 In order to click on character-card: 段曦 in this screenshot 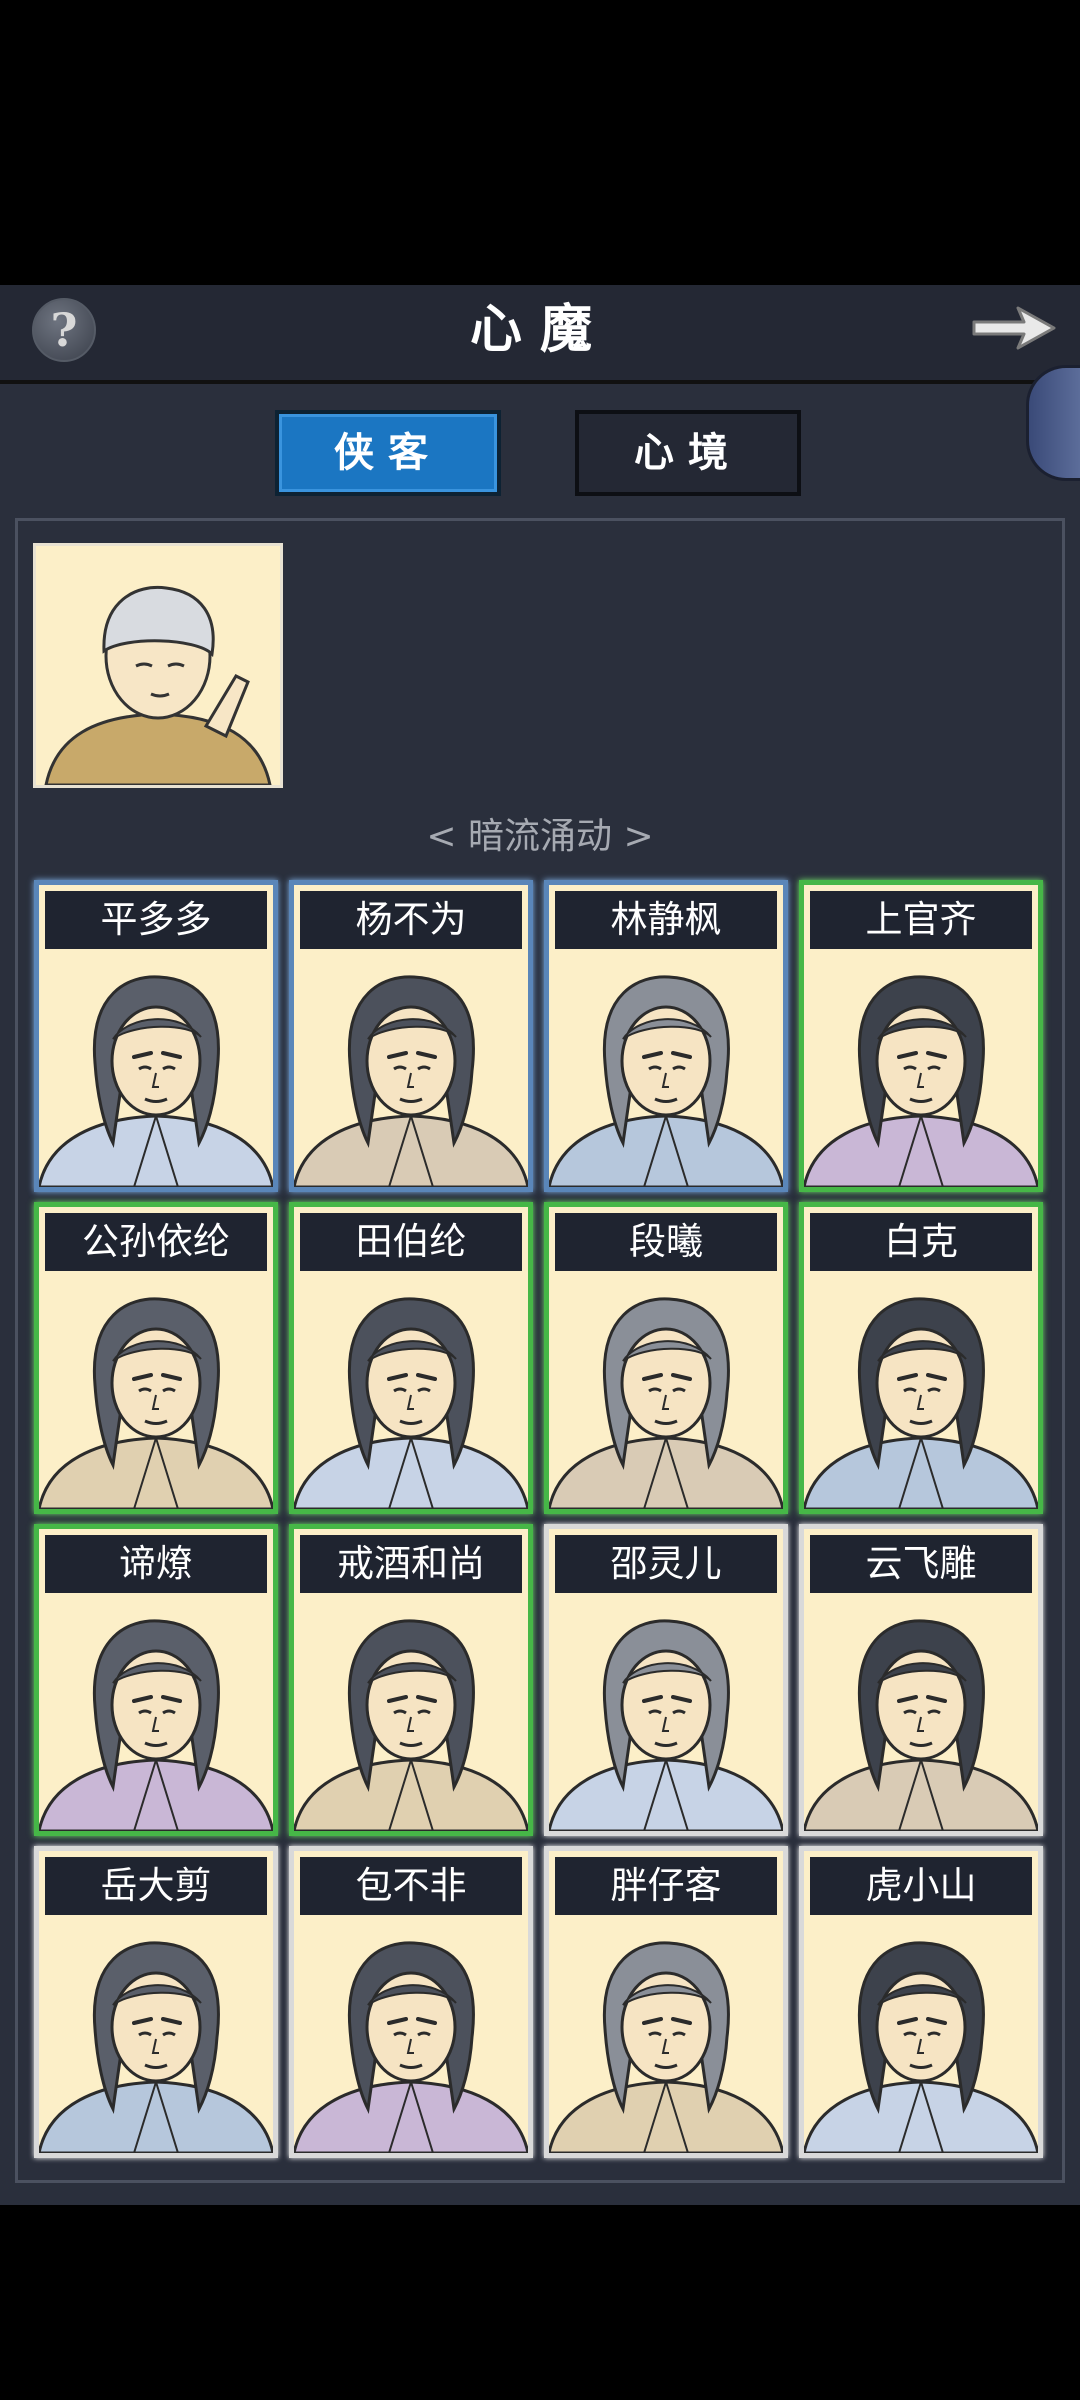, I will do `click(666, 1358)`.